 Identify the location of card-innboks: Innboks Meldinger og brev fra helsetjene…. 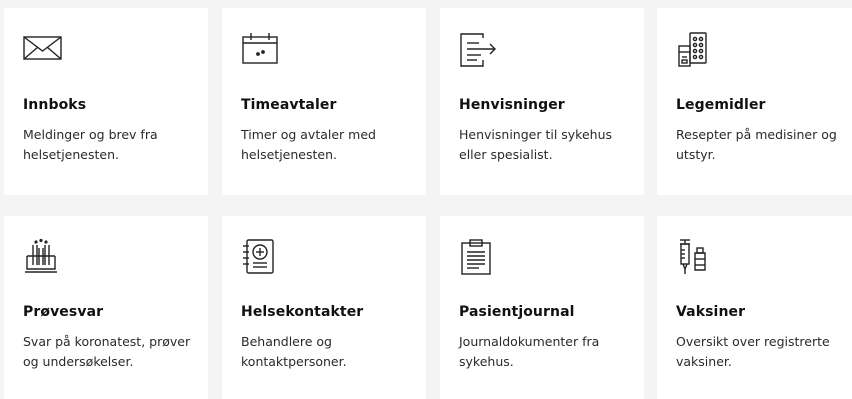
(106, 101).